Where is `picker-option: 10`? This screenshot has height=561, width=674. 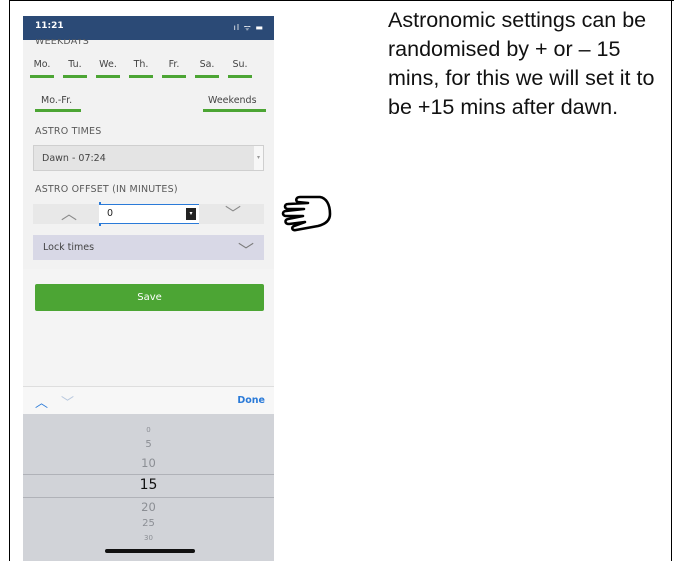
picker-option: 10 is located at coordinates (148, 463).